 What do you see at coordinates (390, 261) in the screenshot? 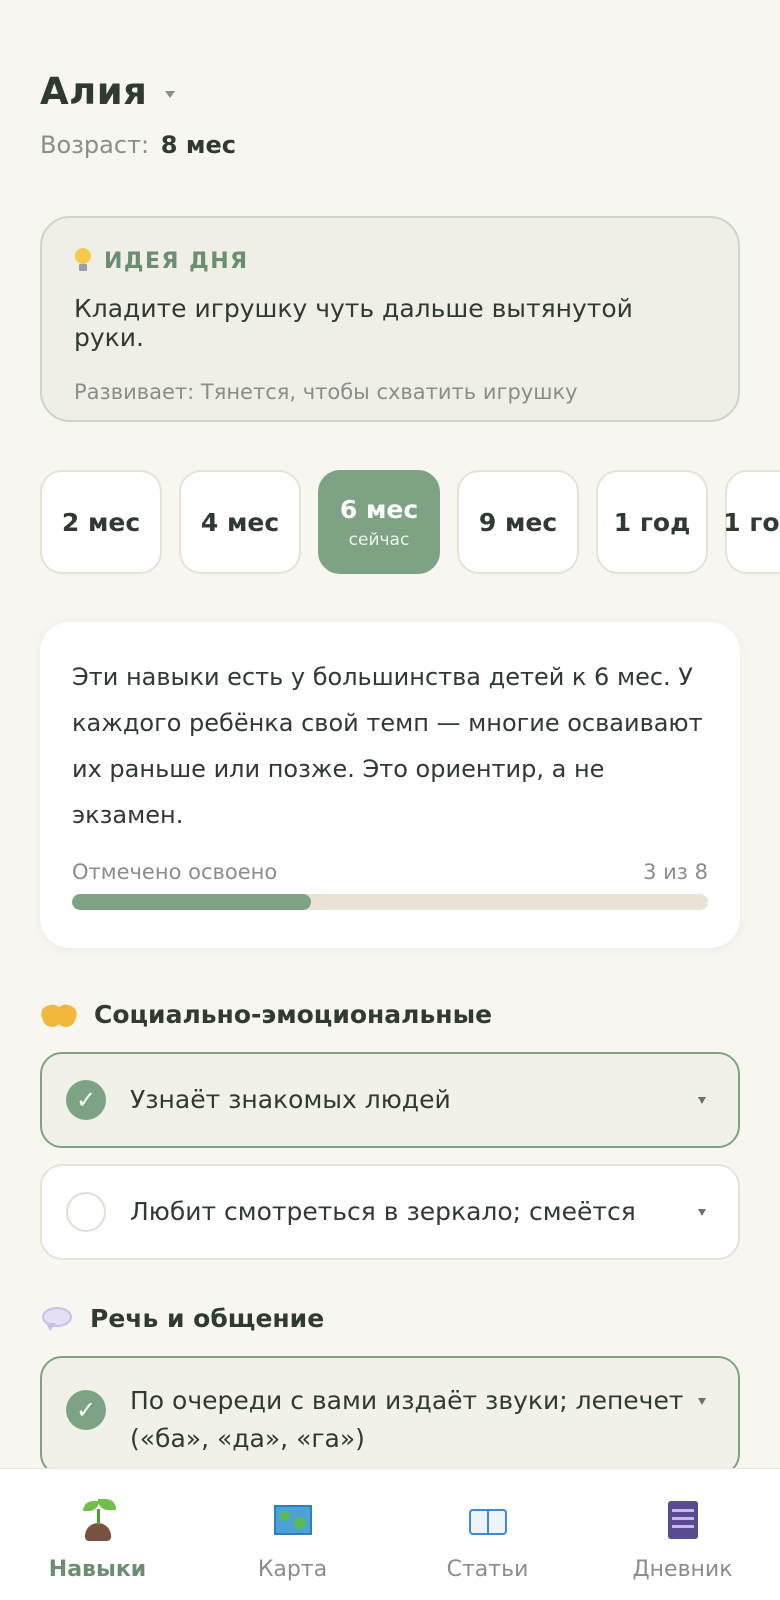
I see `idea-header: ИДЕЯ ДНЯ` at bounding box center [390, 261].